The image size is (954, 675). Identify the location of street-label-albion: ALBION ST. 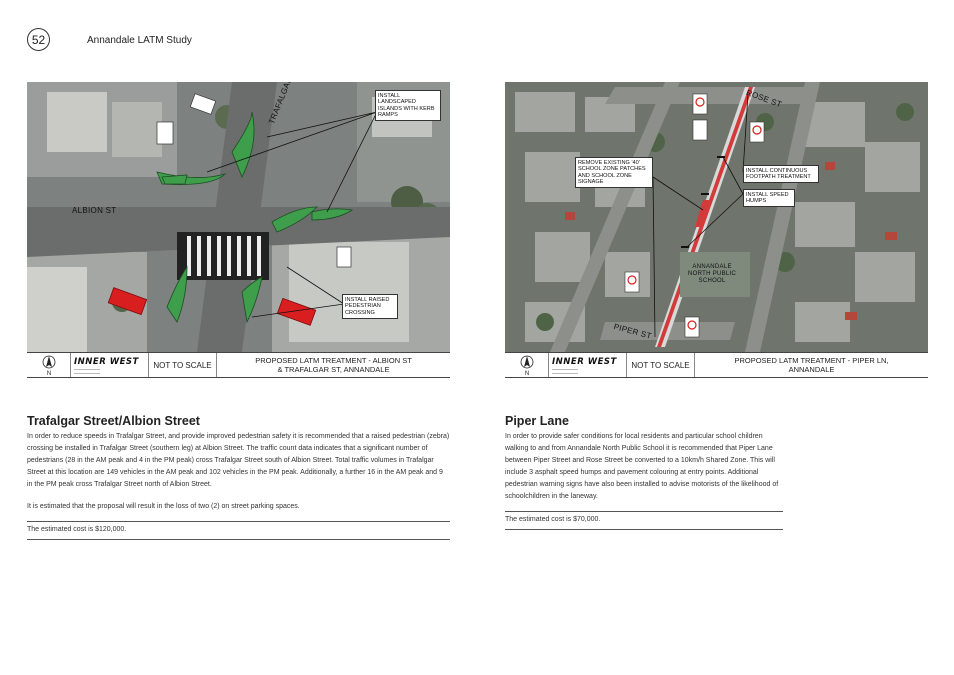
(94, 210).